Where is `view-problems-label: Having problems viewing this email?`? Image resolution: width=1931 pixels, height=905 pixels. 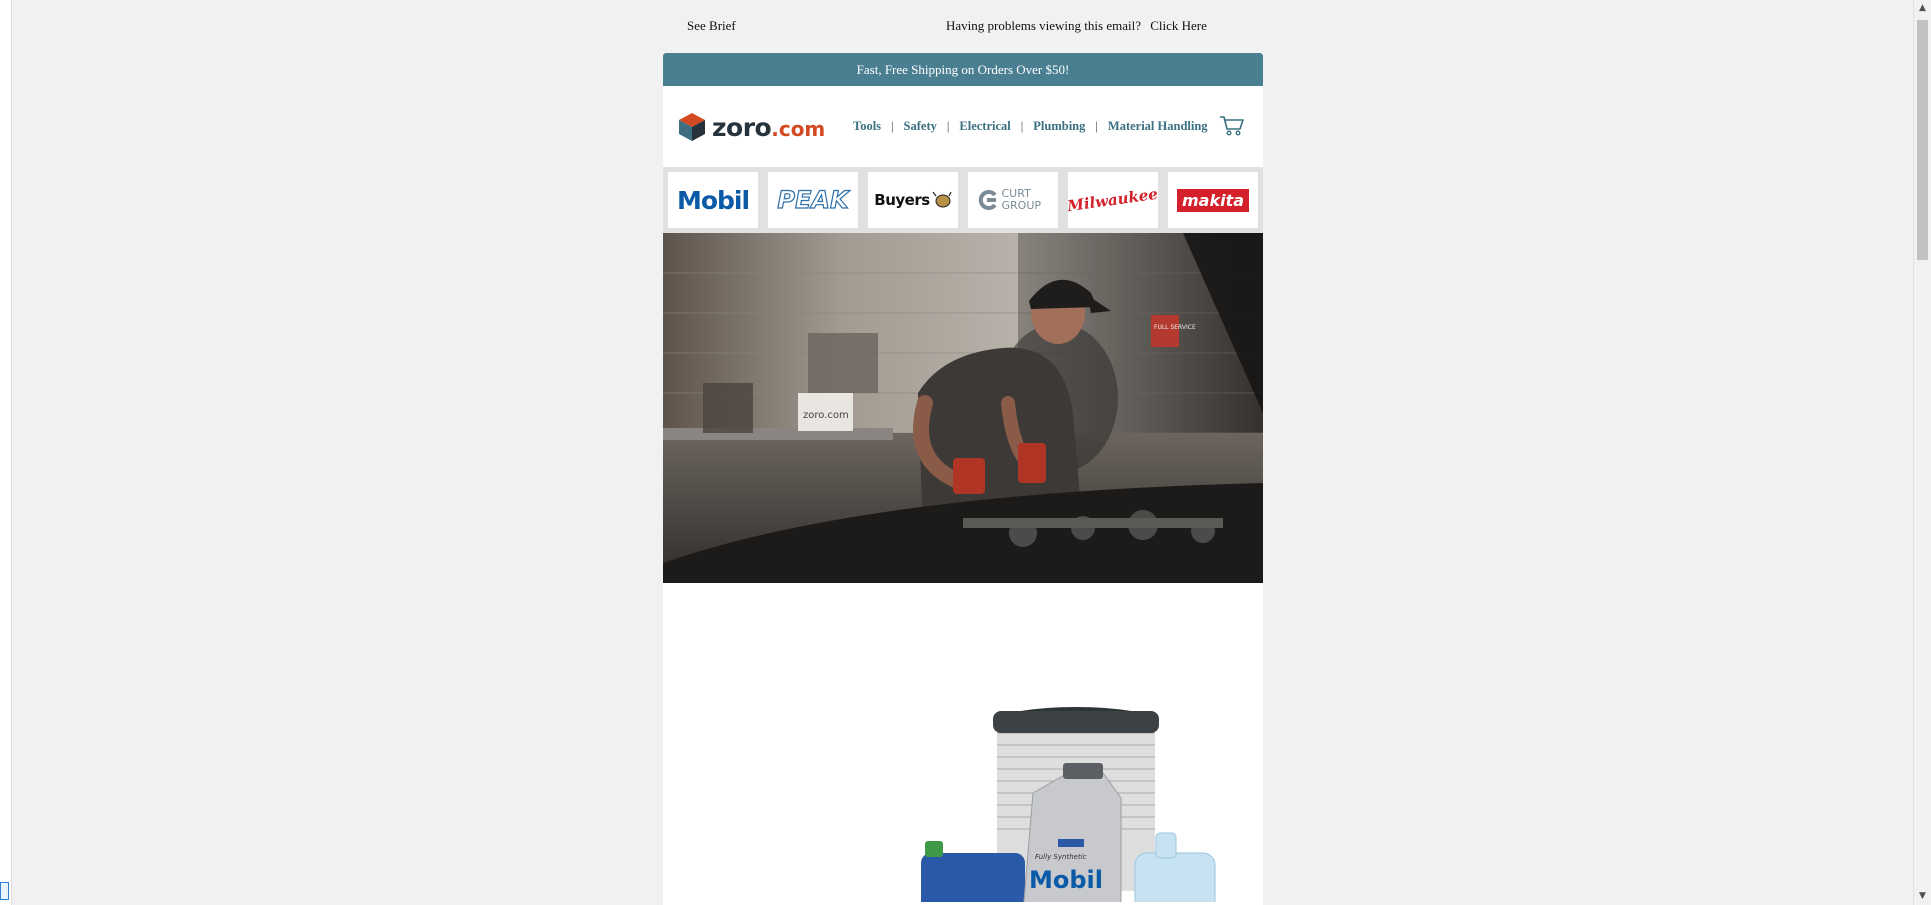
view-problems-label: Having problems viewing this email? is located at coordinates (1043, 25).